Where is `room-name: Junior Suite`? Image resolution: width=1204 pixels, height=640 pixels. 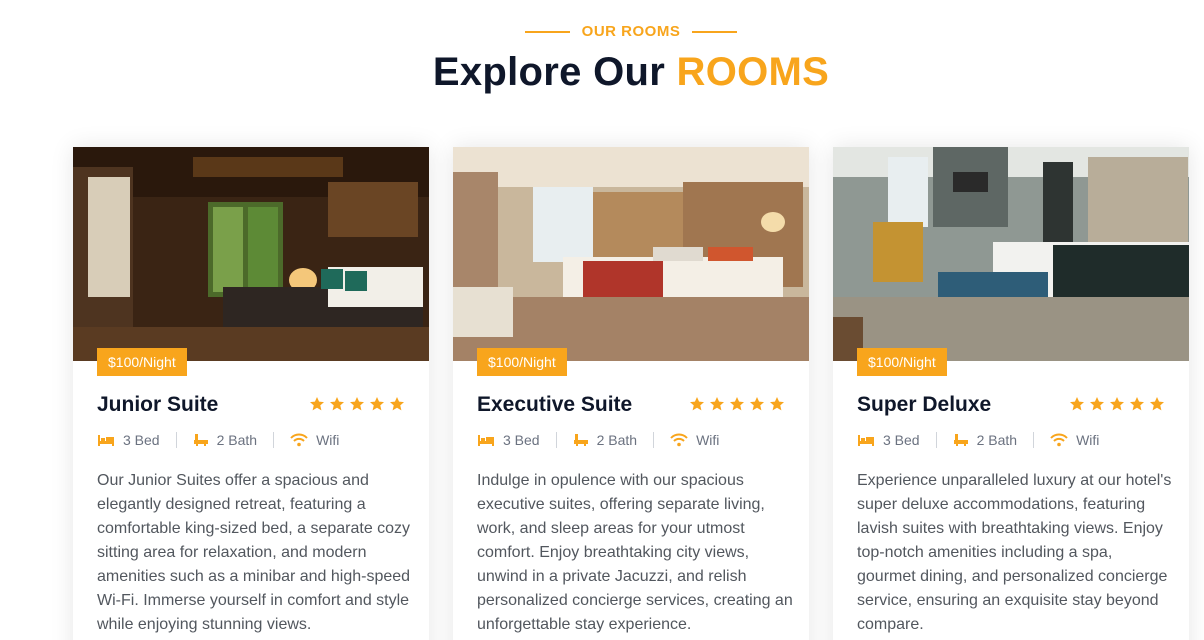 room-name: Junior Suite is located at coordinates (157, 405).